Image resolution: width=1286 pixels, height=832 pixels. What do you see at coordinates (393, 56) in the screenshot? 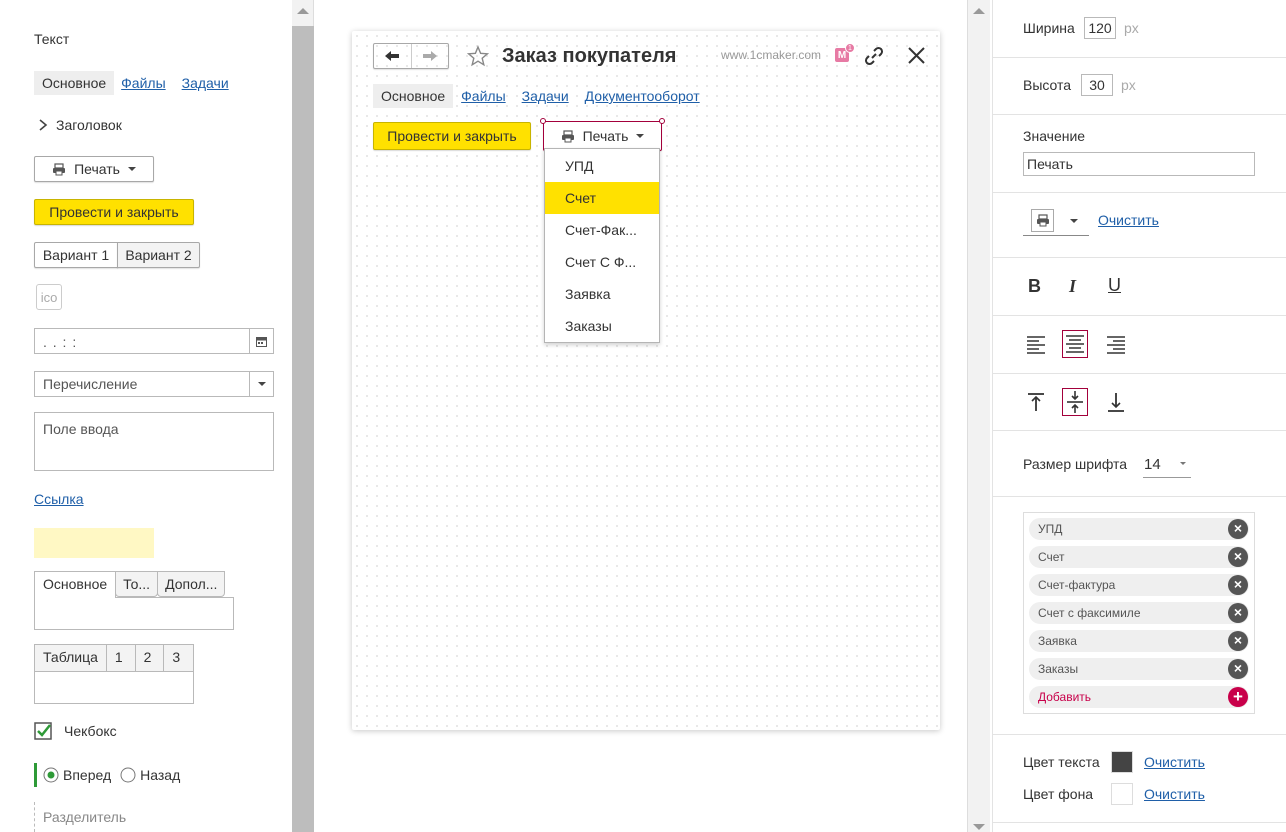
I see `back-button` at bounding box center [393, 56].